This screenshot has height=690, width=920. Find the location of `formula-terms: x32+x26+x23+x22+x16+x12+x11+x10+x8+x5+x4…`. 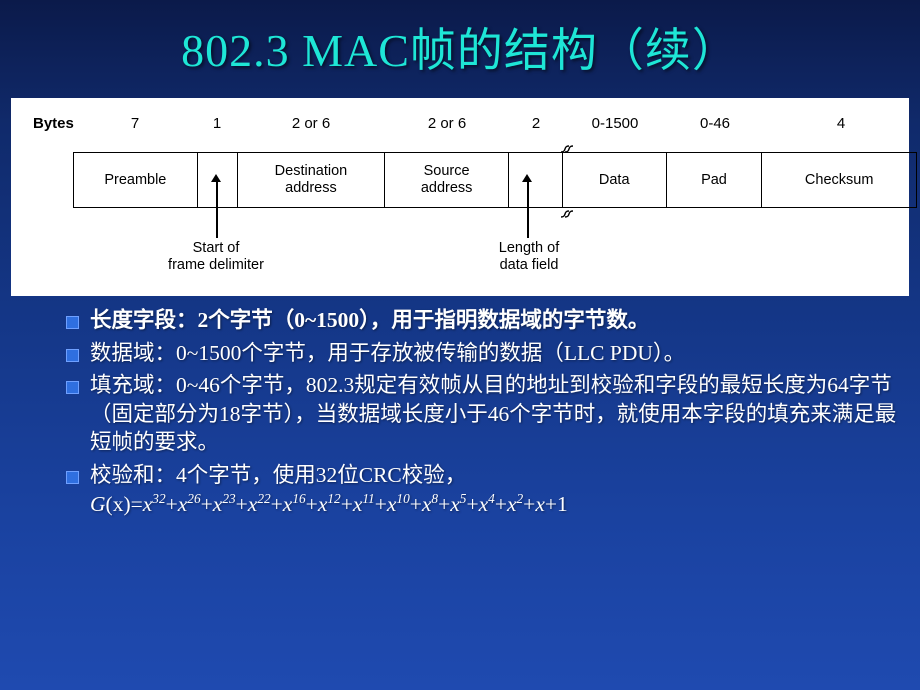

formula-terms: x32+x26+x23+x22+x16+x12+x11+x10+x8+x5+x4… is located at coordinates (355, 503).